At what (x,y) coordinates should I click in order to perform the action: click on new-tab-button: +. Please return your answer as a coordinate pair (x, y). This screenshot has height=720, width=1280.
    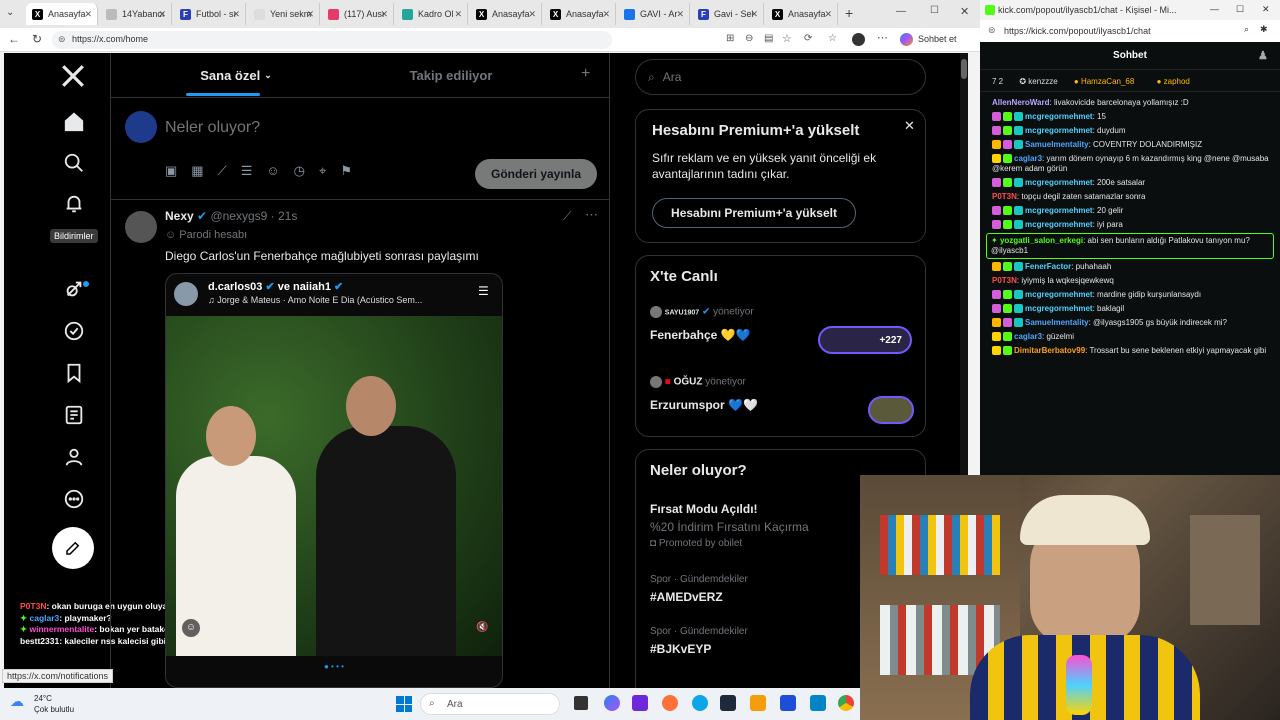
    Looking at the image, I should click on (849, 13).